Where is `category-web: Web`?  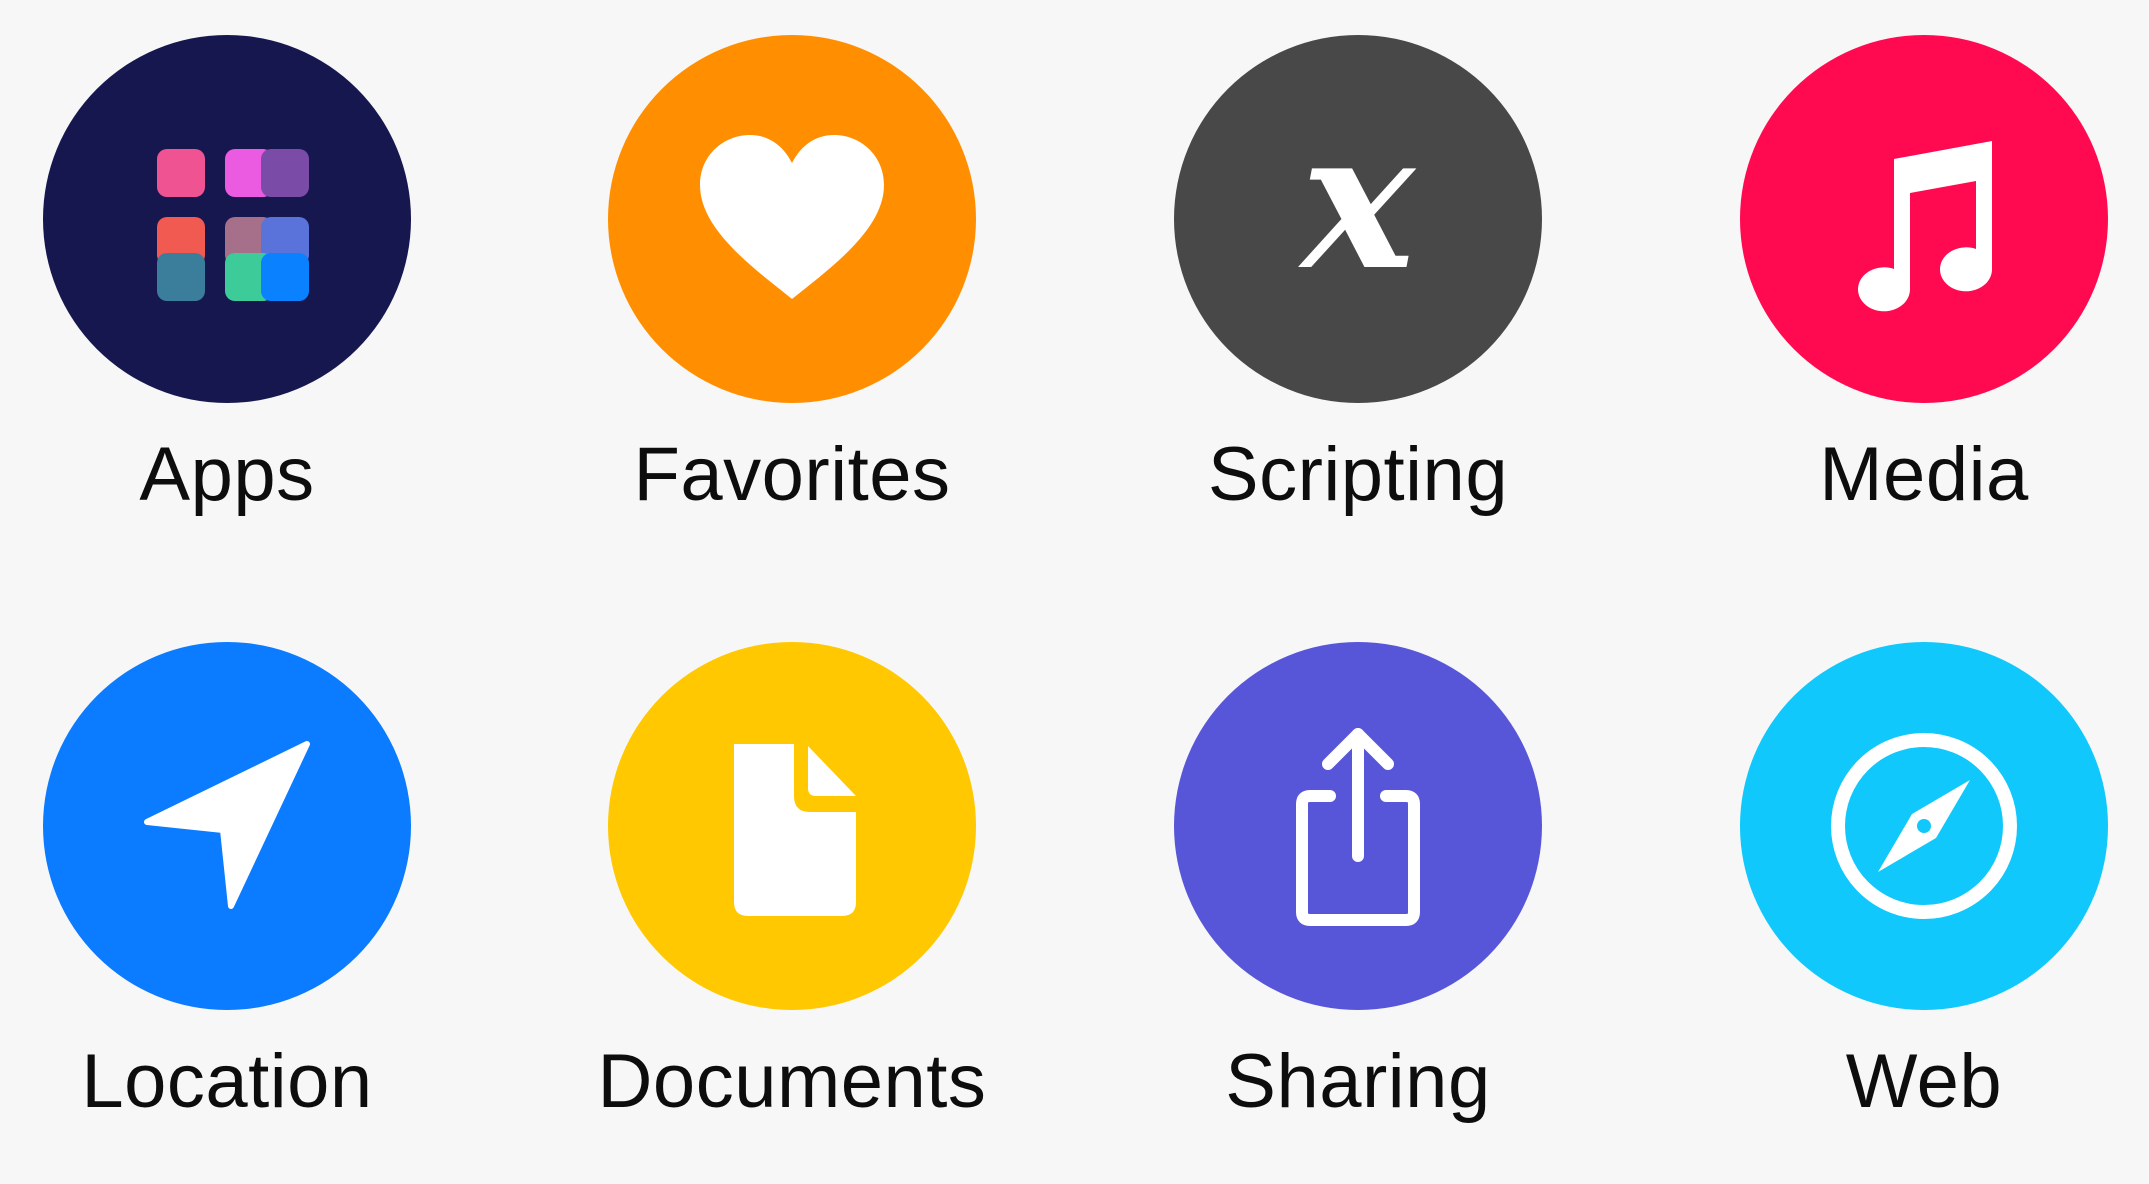 category-web: Web is located at coordinates (1911, 902).